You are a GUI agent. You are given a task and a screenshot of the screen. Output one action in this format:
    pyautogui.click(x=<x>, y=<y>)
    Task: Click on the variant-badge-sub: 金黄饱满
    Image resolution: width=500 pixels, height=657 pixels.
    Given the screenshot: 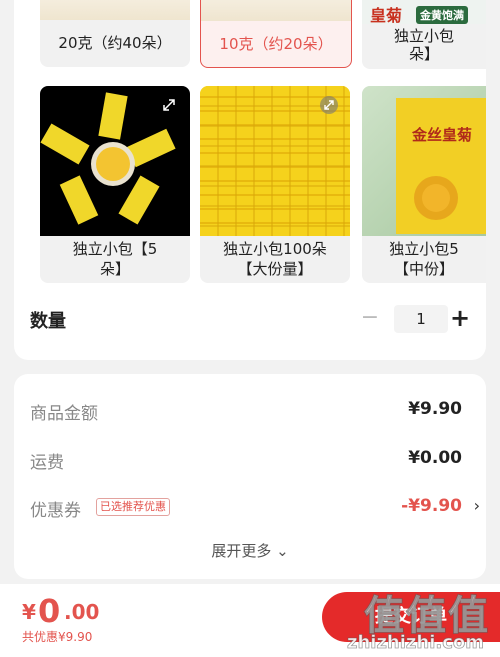 What is the action you would take?
    pyautogui.click(x=442, y=15)
    